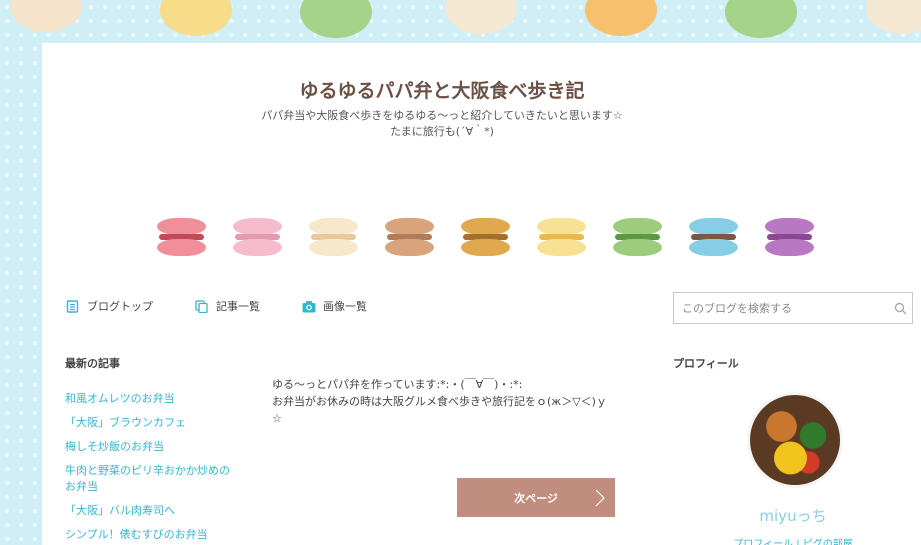  I want to click on latest-article-link: 「大阪」ブラウンカフェ, so click(147, 423).